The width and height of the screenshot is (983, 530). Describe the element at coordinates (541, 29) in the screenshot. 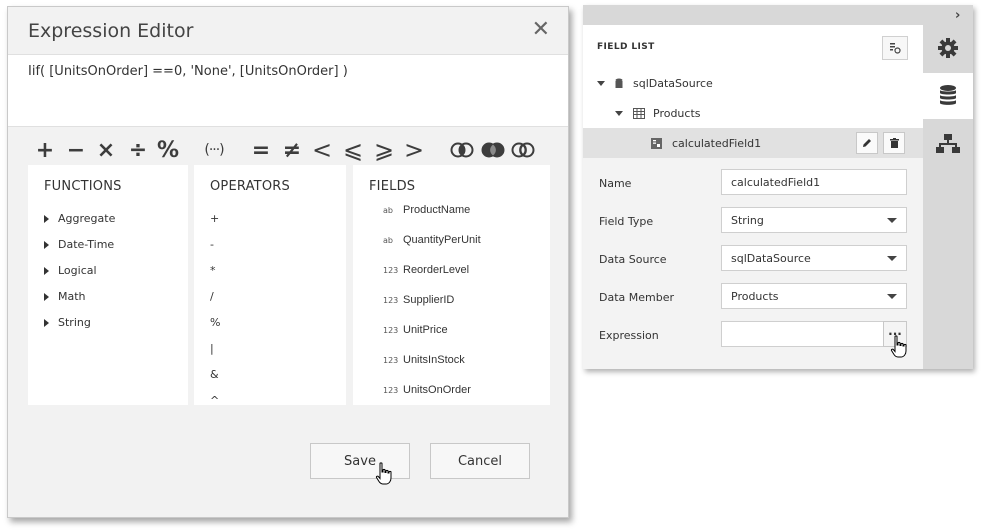

I see `close-icon: ✕` at that location.